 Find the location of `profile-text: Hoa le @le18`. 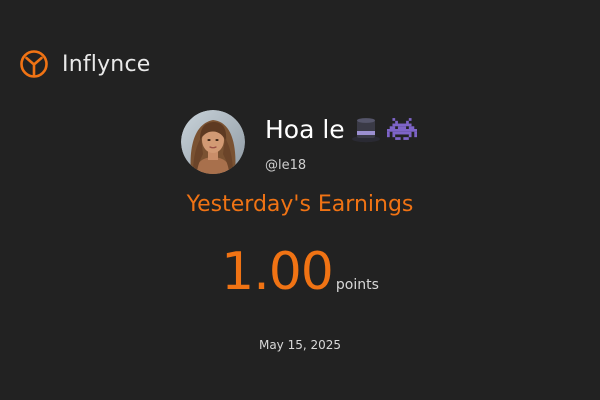

profile-text: Hoa le @le18 is located at coordinates (341, 141).